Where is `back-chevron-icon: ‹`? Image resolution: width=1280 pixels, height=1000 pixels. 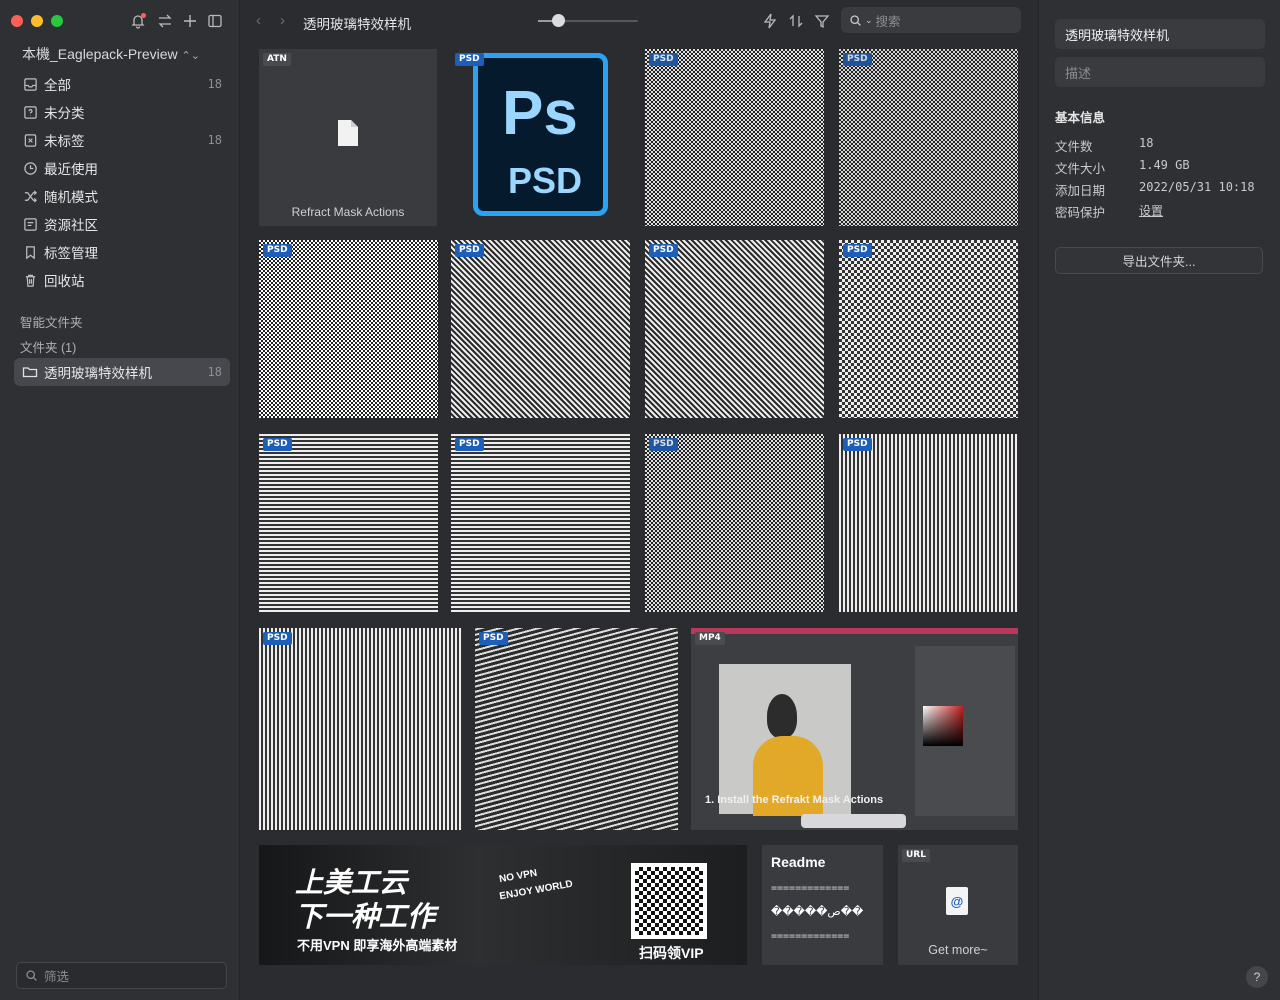
back-chevron-icon: ‹ is located at coordinates (258, 20).